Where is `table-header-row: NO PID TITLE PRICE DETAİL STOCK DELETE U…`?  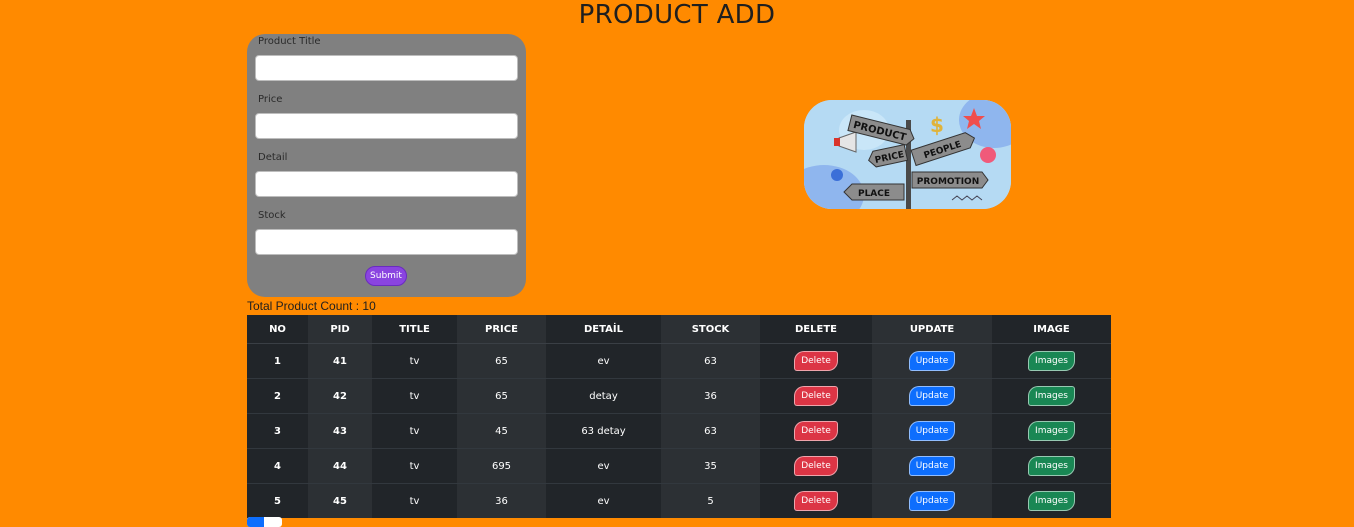 table-header-row: NO PID TITLE PRICE DETAİL STOCK DELETE U… is located at coordinates (679, 329).